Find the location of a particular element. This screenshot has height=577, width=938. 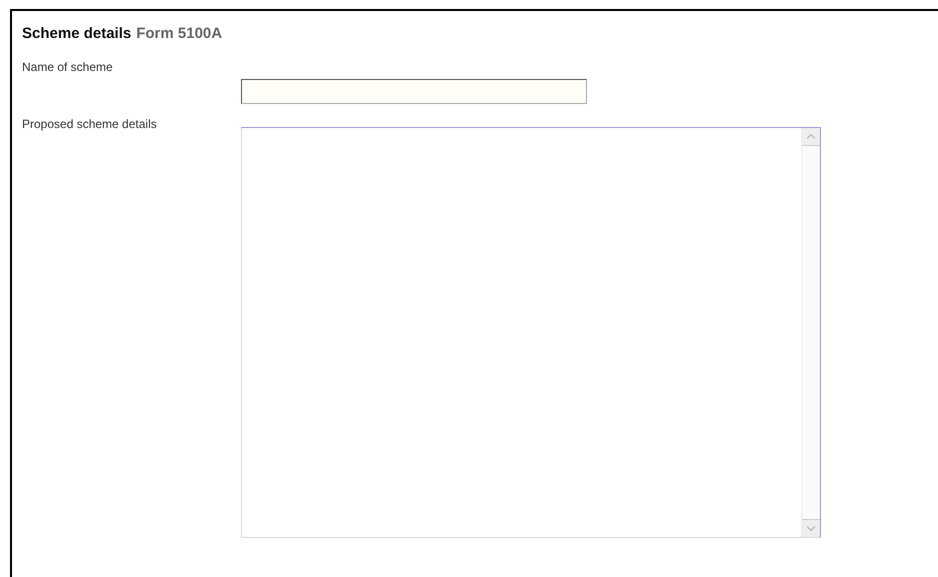

section-title: Scheme details is located at coordinates (77, 34).